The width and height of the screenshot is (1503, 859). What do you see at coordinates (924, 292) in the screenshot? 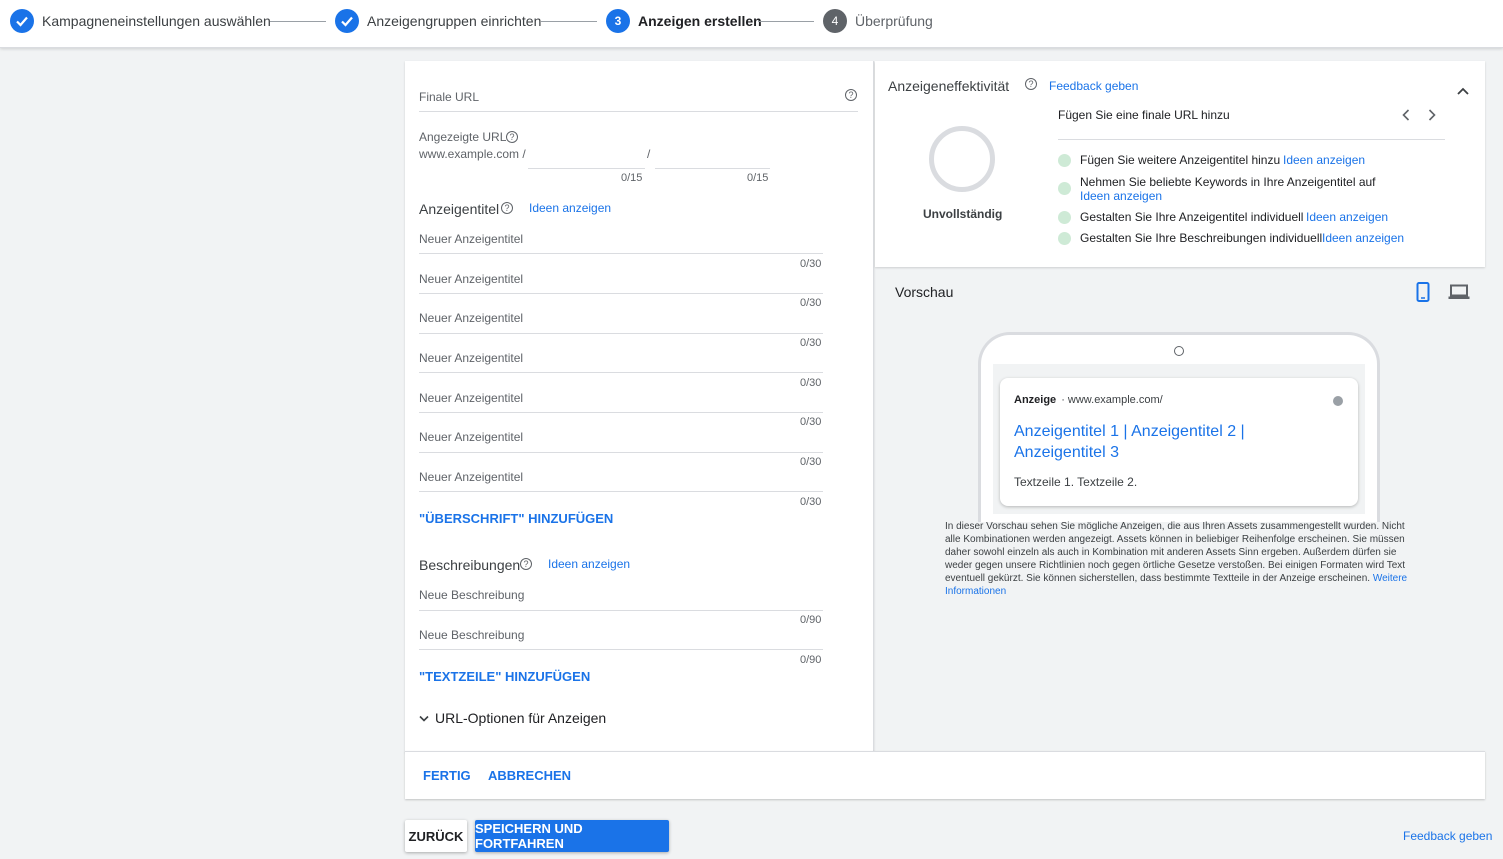
I see `preview-title: Vorschau` at bounding box center [924, 292].